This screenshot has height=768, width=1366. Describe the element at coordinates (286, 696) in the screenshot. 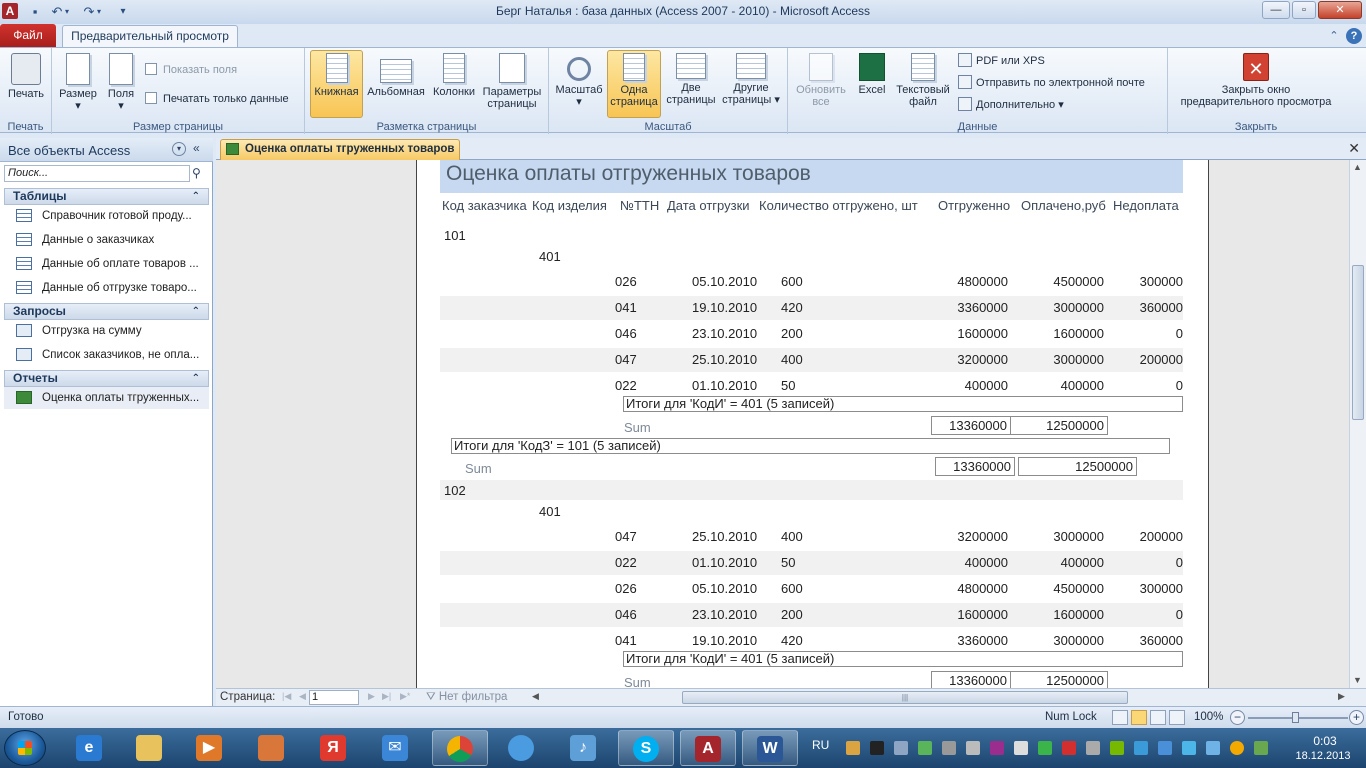

I see `first-page-icon: |◀` at that location.